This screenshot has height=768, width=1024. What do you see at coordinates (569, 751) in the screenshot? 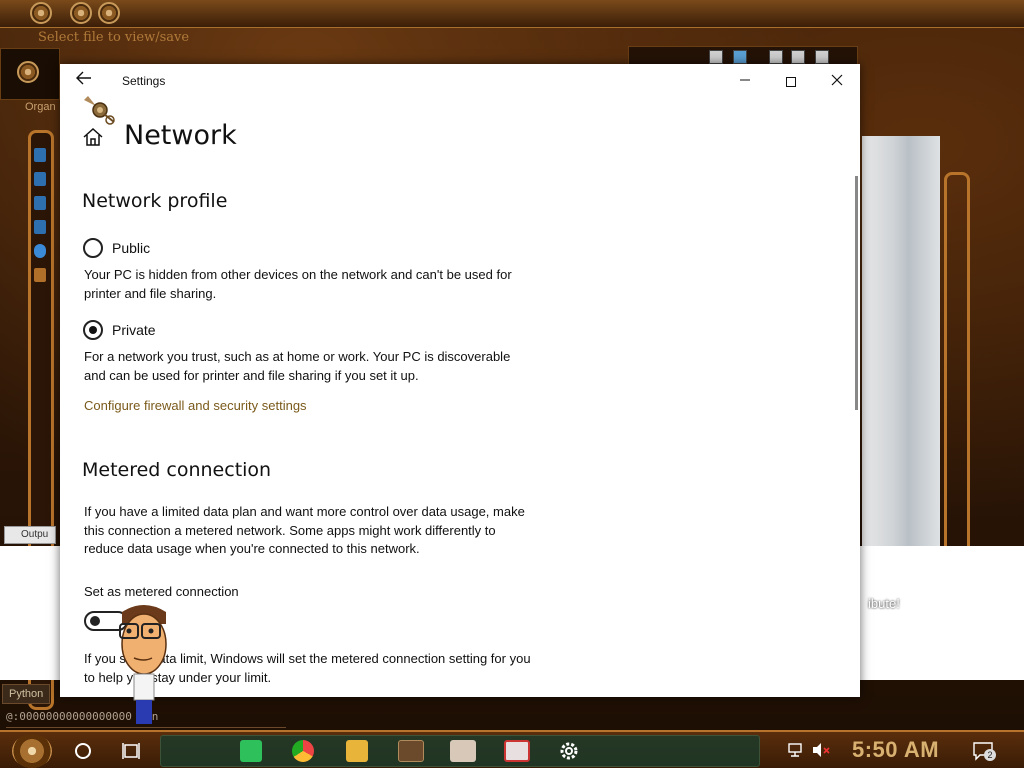
I see `gear-icon` at bounding box center [569, 751].